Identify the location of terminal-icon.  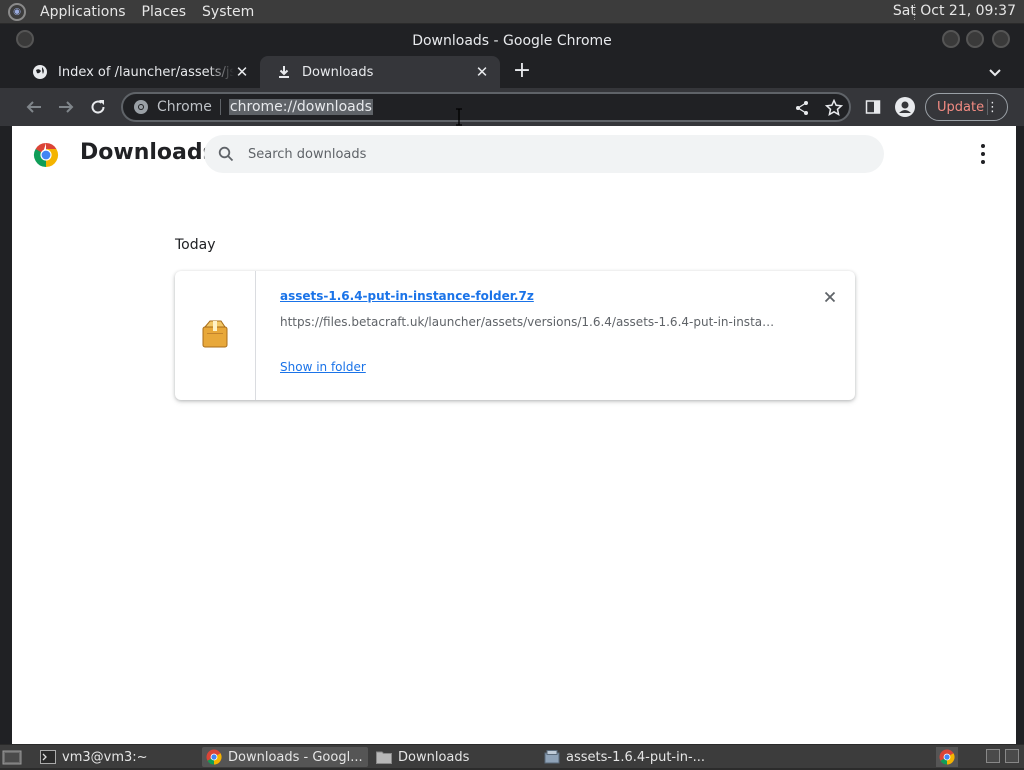
(48, 757).